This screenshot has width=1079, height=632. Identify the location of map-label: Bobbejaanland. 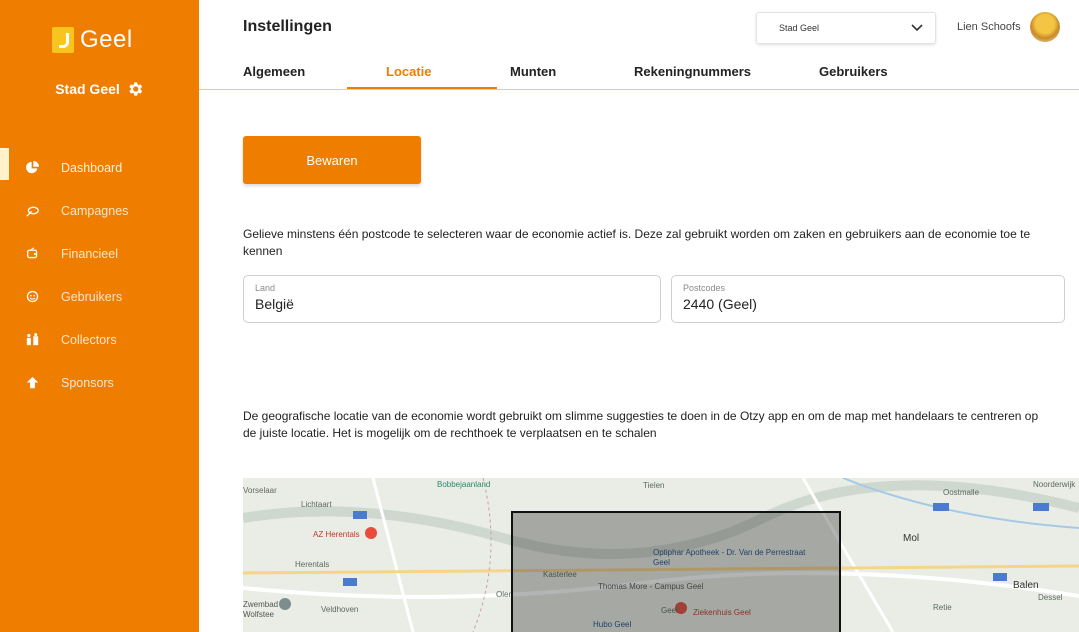
(464, 484).